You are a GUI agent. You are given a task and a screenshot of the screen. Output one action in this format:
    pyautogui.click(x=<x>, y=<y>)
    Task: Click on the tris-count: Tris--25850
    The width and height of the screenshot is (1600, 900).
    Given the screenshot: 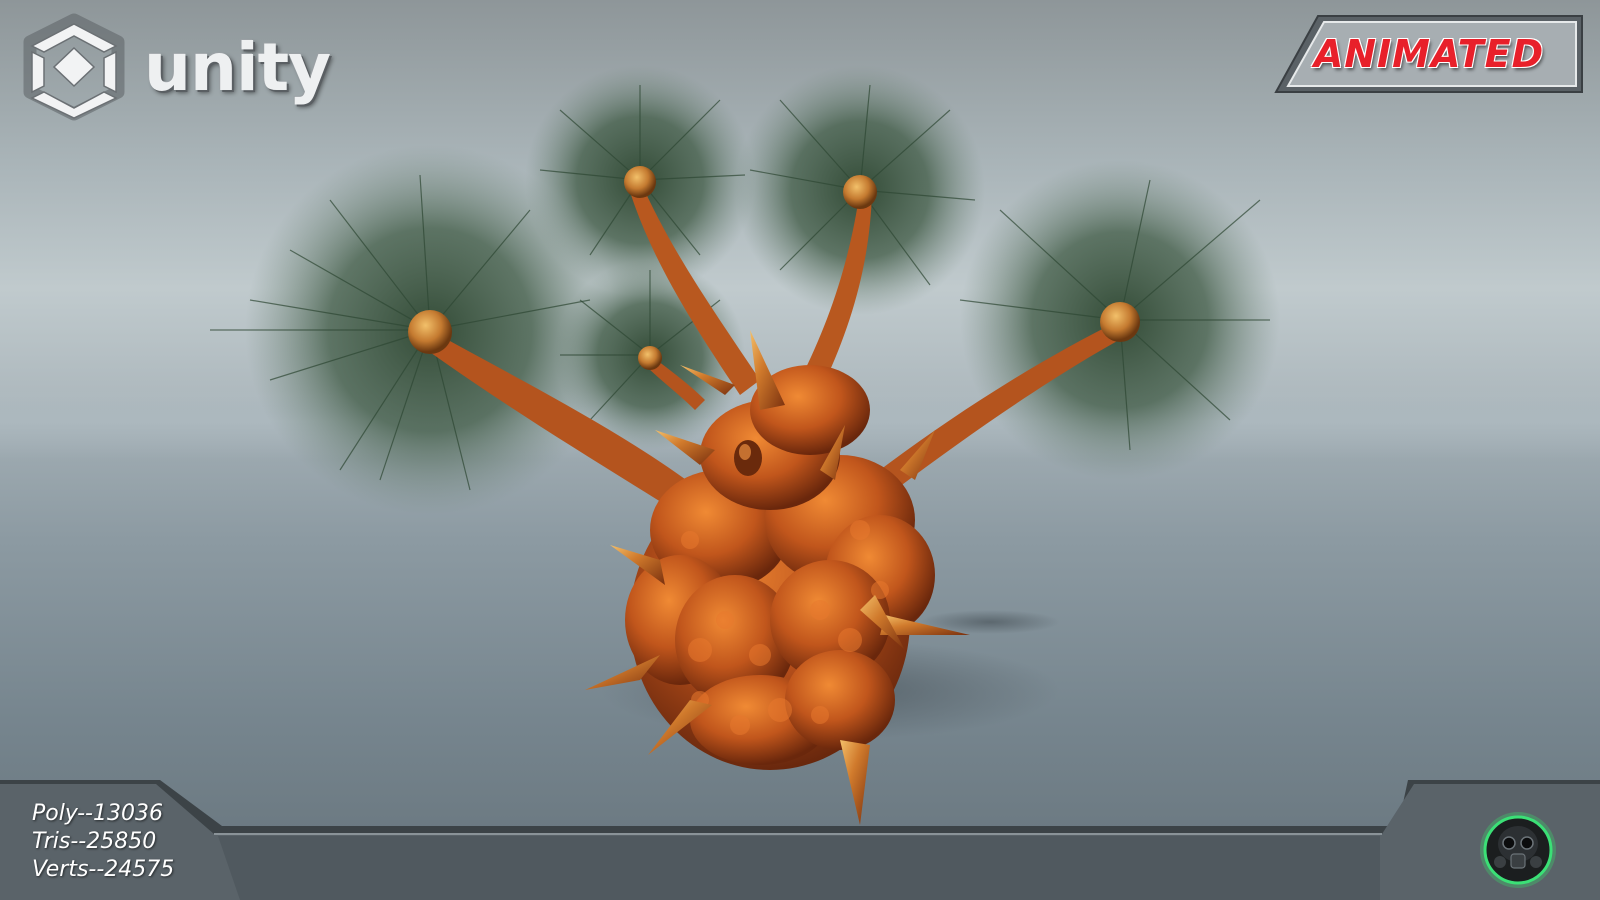 What is the action you would take?
    pyautogui.click(x=94, y=841)
    